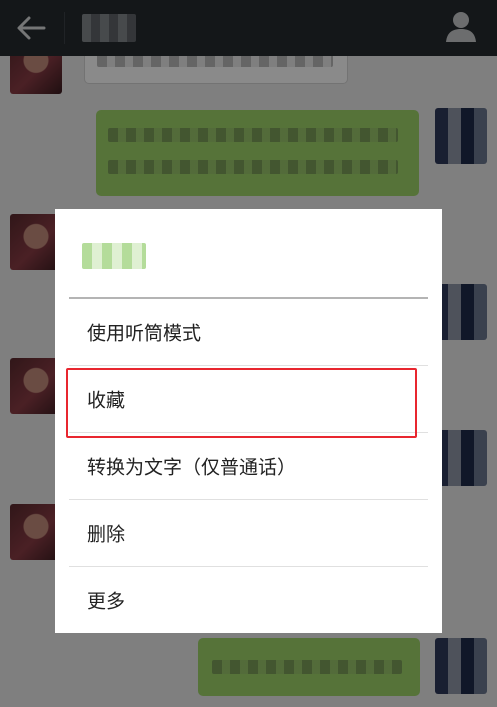 The width and height of the screenshot is (497, 707). What do you see at coordinates (248, 332) in the screenshot?
I see `menu-item-earpiece-mode: 使用听筒模式` at bounding box center [248, 332].